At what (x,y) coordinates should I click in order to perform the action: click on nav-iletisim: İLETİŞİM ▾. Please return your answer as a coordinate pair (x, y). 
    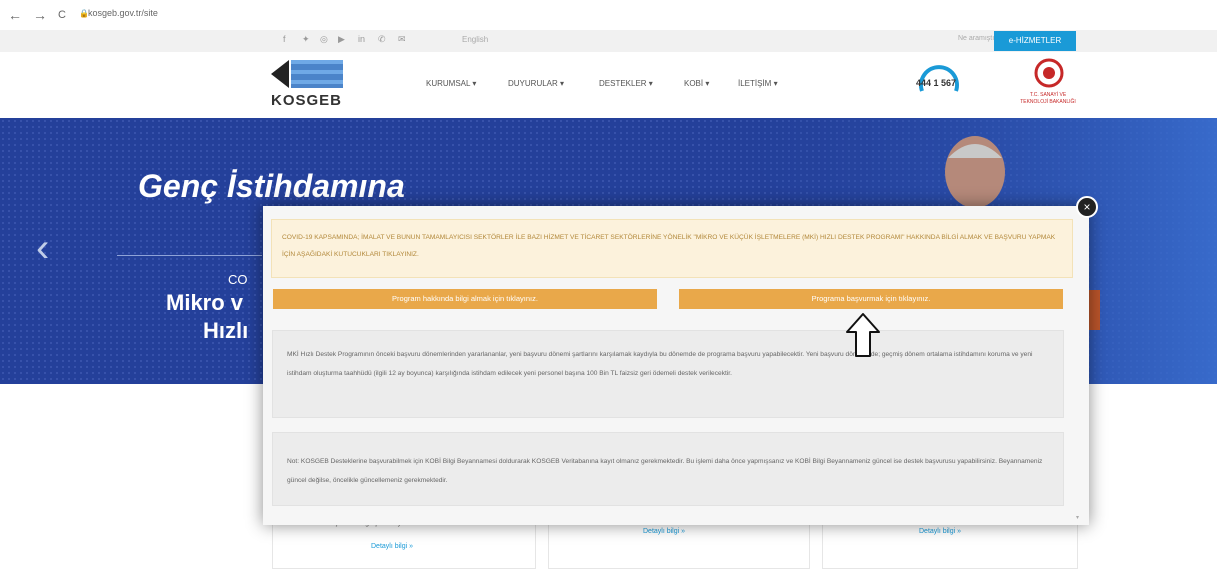
    Looking at the image, I should click on (758, 83).